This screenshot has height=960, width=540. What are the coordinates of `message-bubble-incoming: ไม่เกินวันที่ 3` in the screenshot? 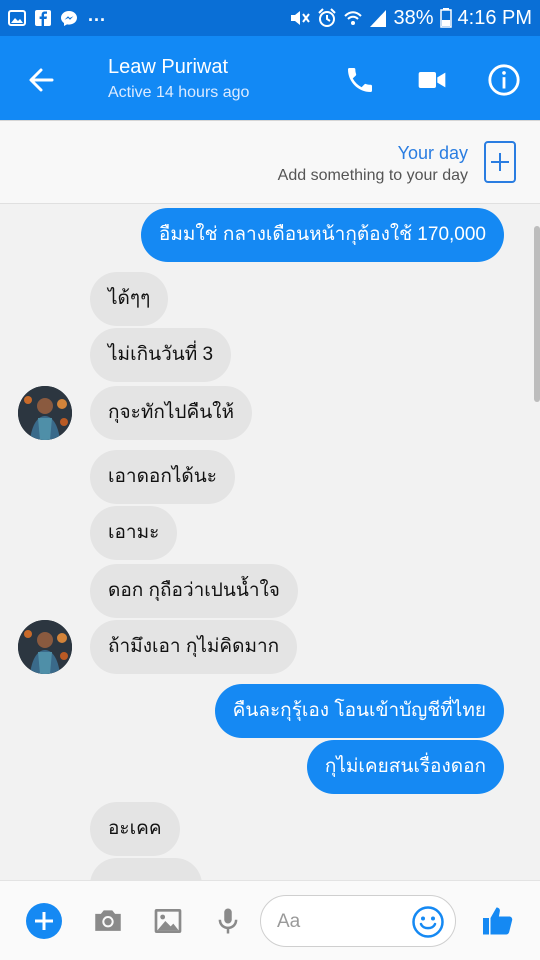 It's located at (161, 355).